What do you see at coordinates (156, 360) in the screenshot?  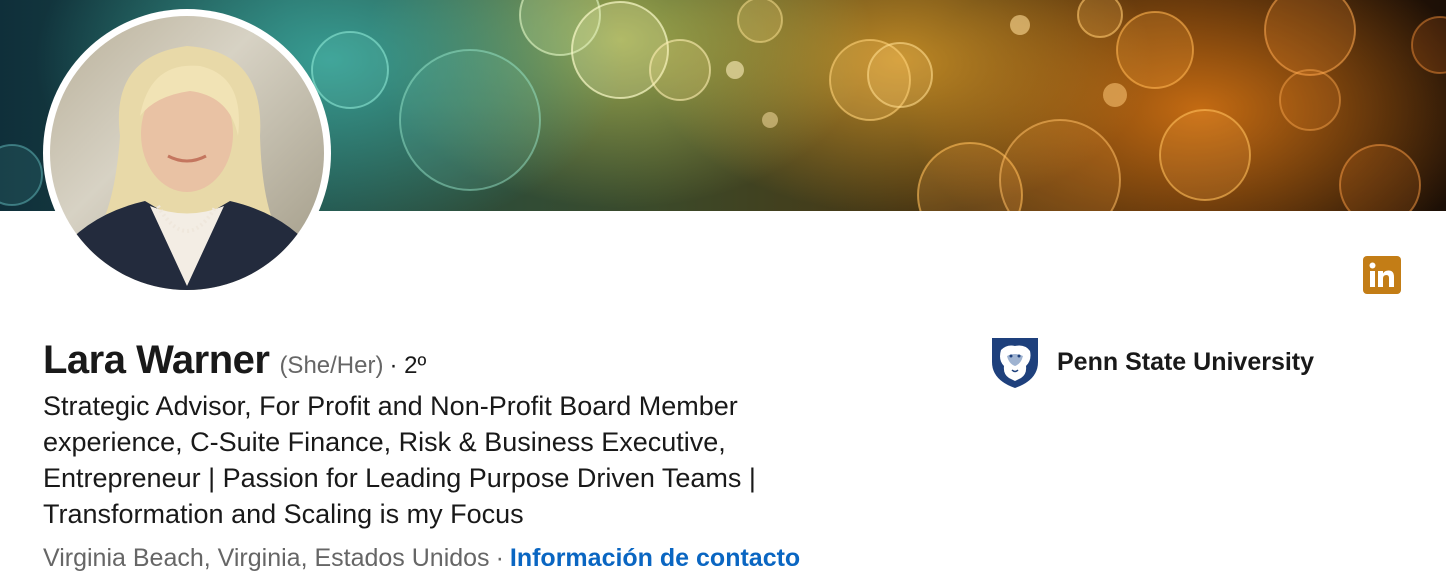 I see `profile-name: Lara Warner` at bounding box center [156, 360].